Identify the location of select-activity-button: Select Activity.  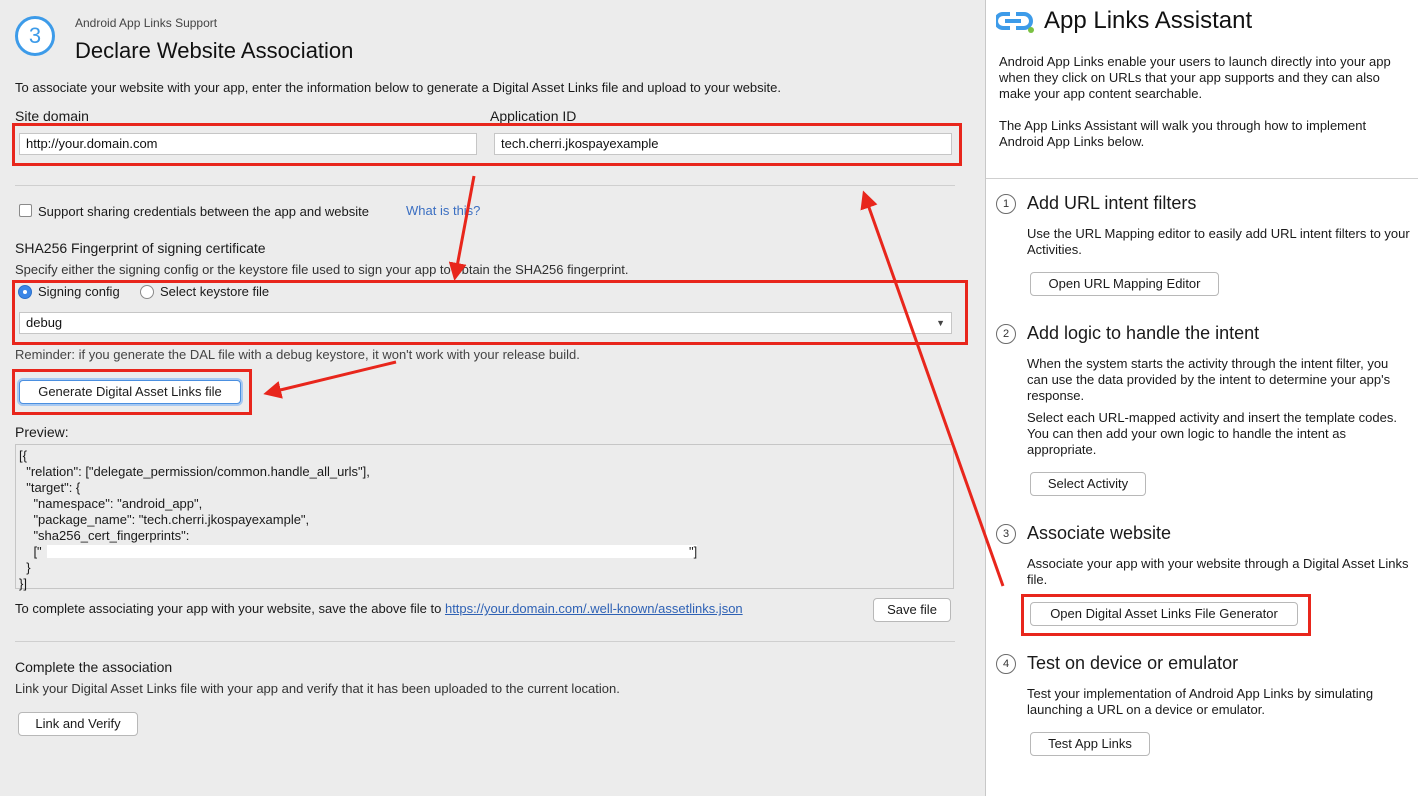
(1088, 484).